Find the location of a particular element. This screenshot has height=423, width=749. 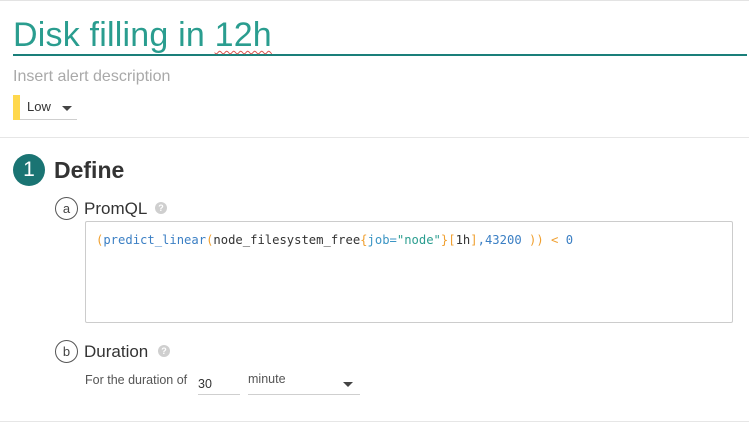

alert-title-spellcheck-text: 12h is located at coordinates (243, 35).